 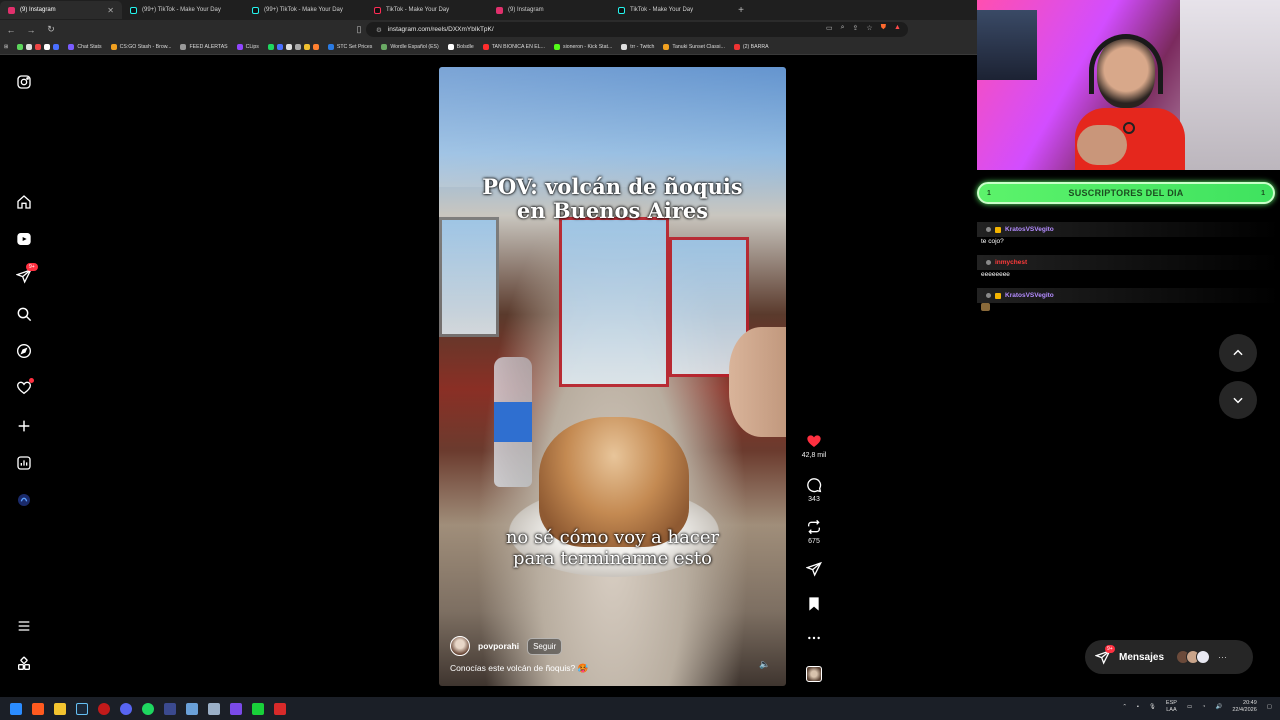 I want to click on tab-tiktok-1: (99+) TikTok - Make Your Day, so click(x=183, y=10).